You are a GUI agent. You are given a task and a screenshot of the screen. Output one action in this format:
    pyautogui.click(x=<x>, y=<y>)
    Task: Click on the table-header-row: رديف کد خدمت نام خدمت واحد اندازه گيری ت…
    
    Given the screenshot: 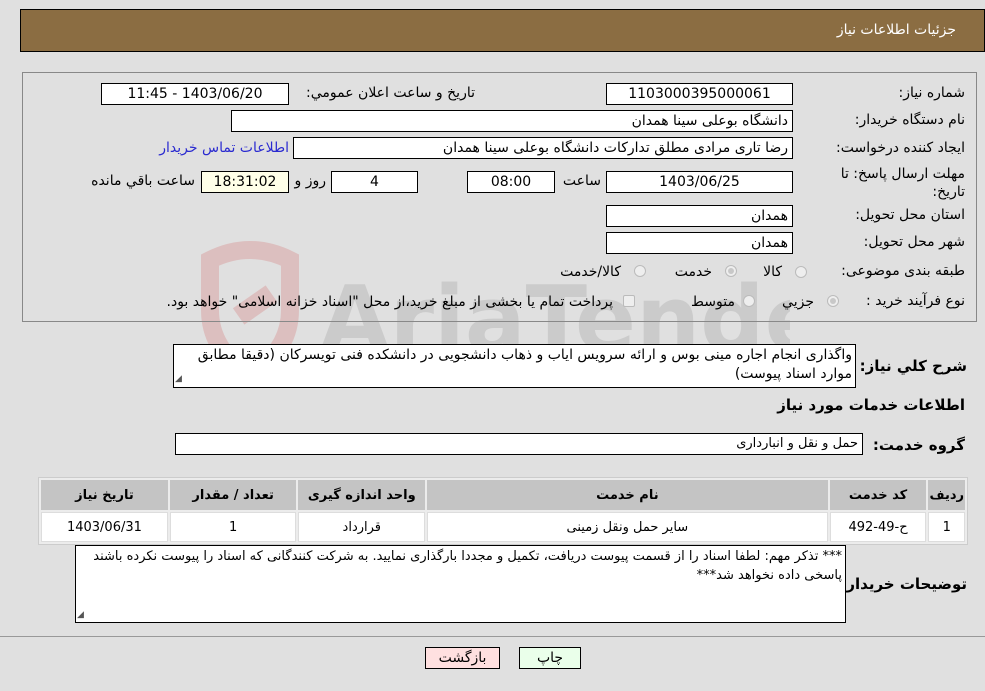 What is the action you would take?
    pyautogui.click(x=503, y=495)
    